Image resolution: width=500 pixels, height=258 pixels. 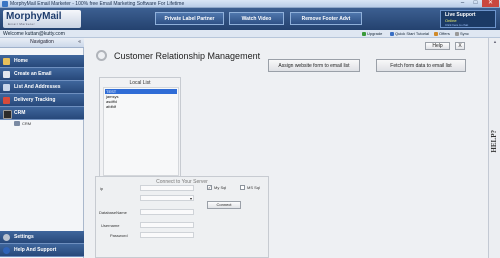 I want to click on mssql-checkbox, so click(x=242, y=187).